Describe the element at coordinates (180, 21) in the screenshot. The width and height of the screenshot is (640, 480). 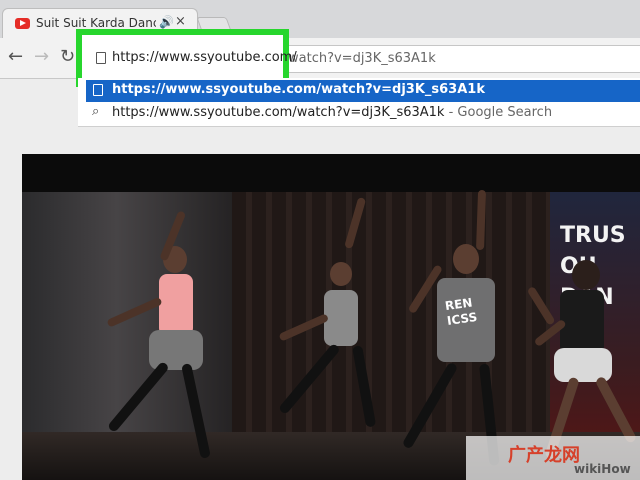
I see `close-icon: ×` at that location.